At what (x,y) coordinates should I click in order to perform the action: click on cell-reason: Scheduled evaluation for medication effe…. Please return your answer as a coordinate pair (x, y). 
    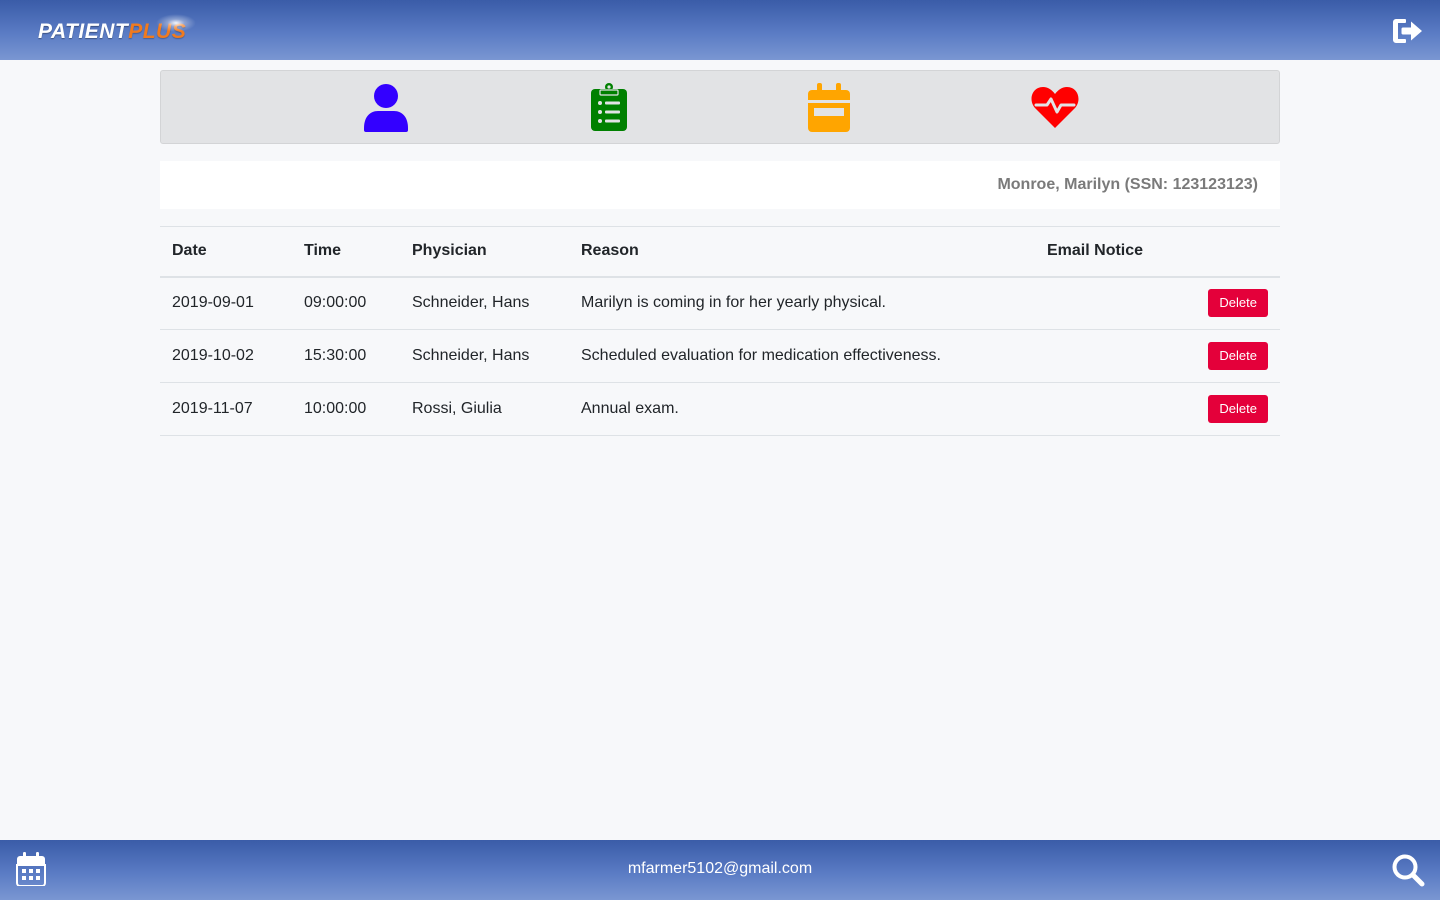
    Looking at the image, I should click on (802, 356).